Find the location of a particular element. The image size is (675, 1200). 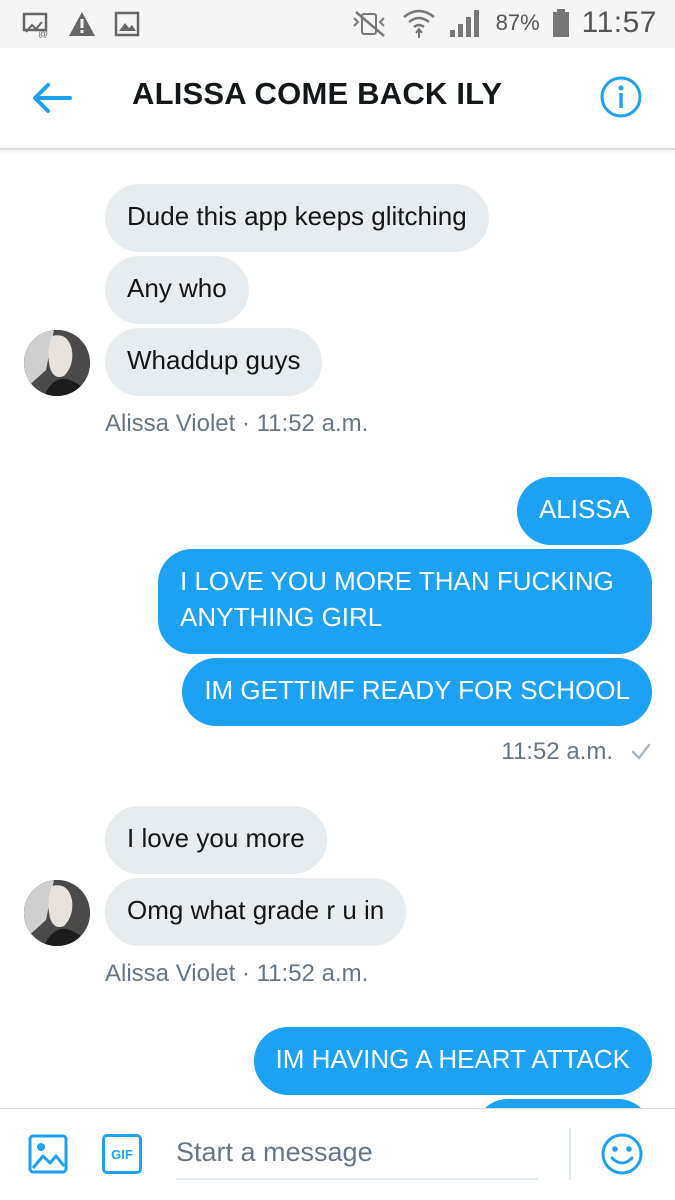

gif-label: GIF is located at coordinates (122, 1154).